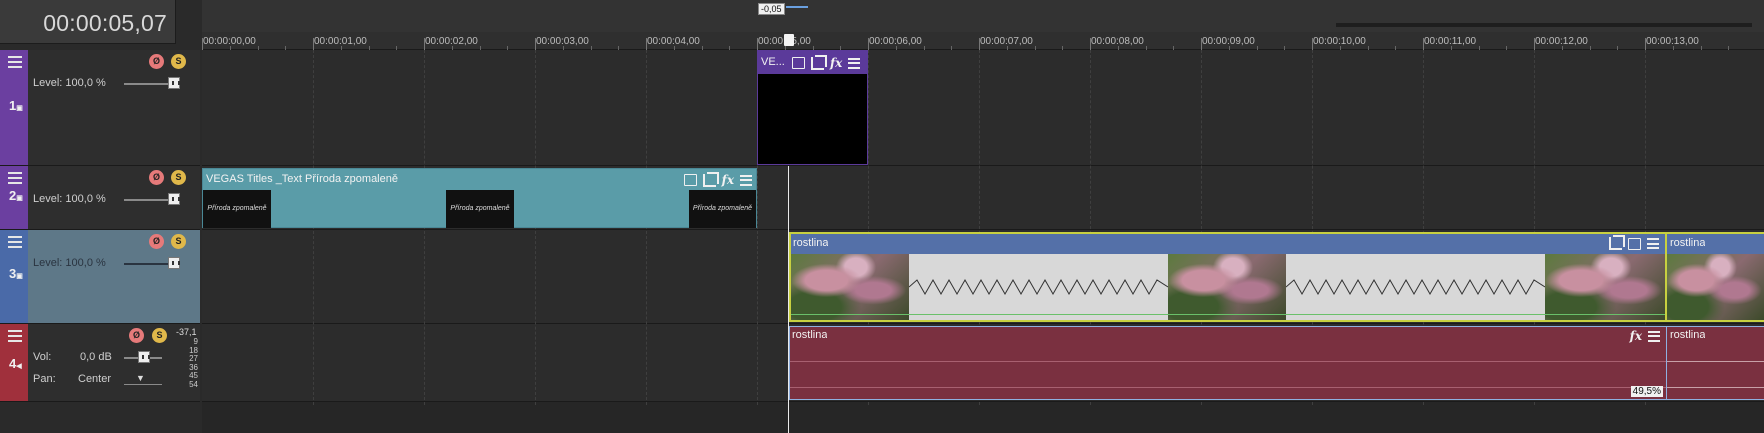 The height and width of the screenshot is (433, 1764). I want to click on track-header-3: 3▣ Ø S Level: 100,0 %, so click(100, 277).